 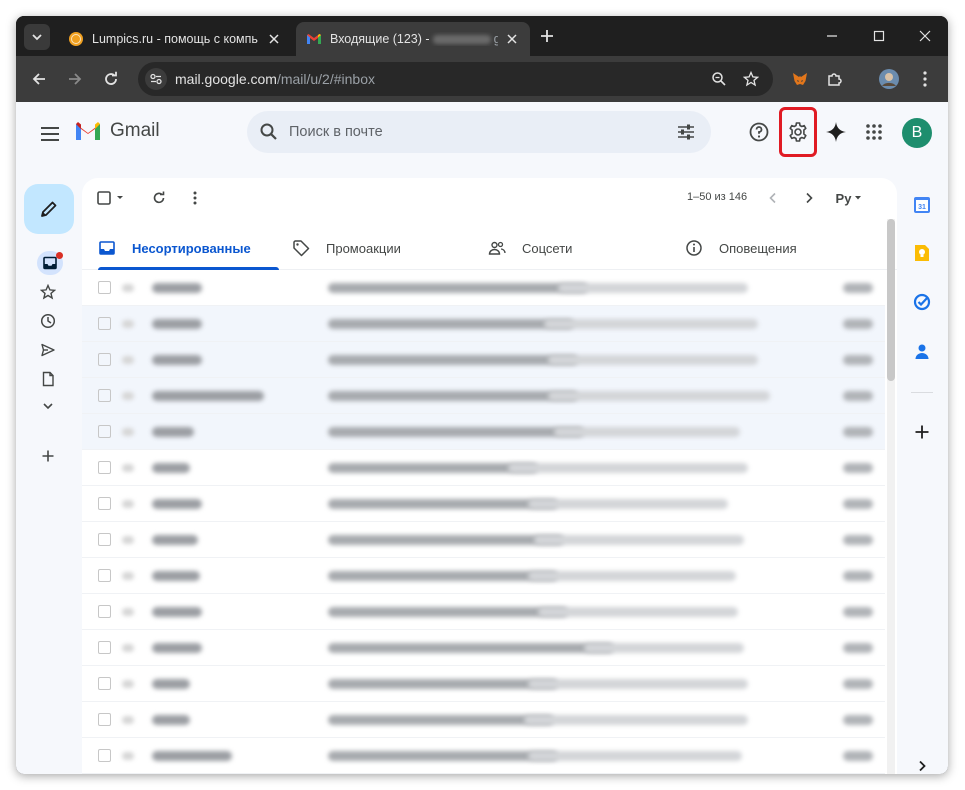 I want to click on close-window-button, so click(x=925, y=36).